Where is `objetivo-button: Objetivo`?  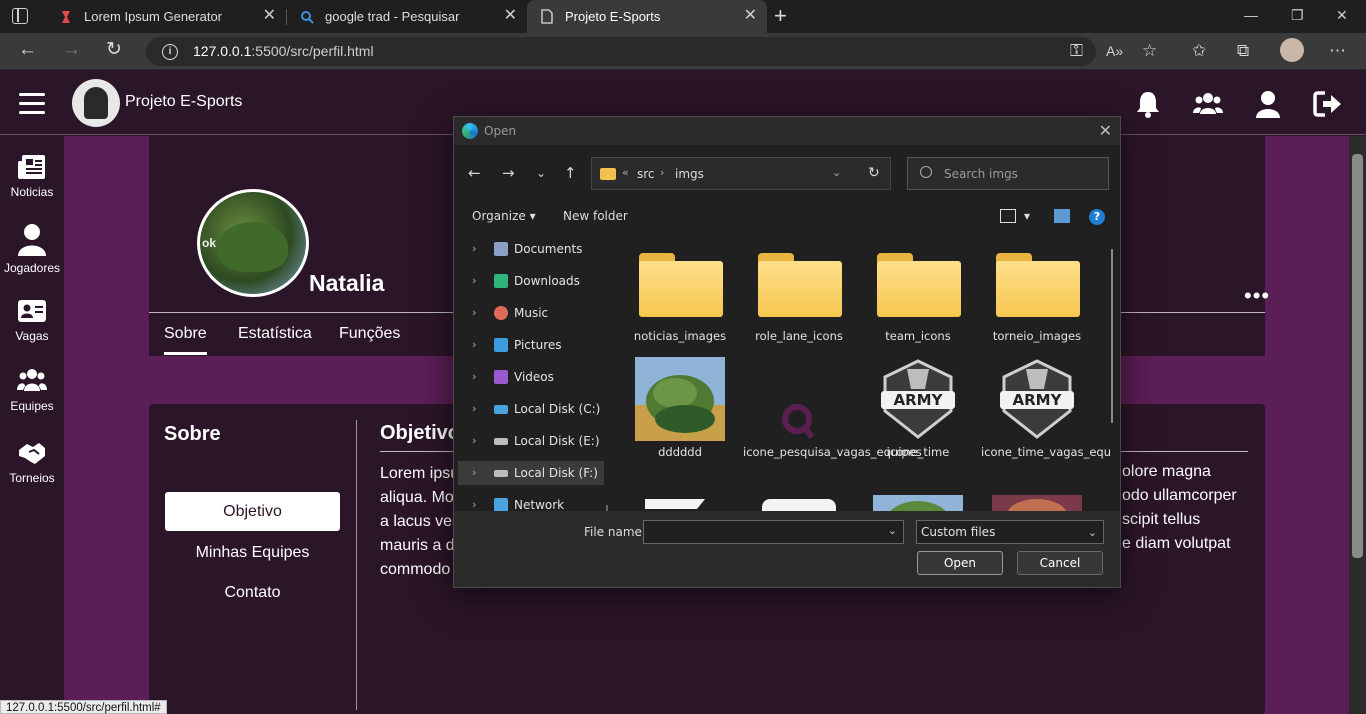 objetivo-button: Objetivo is located at coordinates (252, 511).